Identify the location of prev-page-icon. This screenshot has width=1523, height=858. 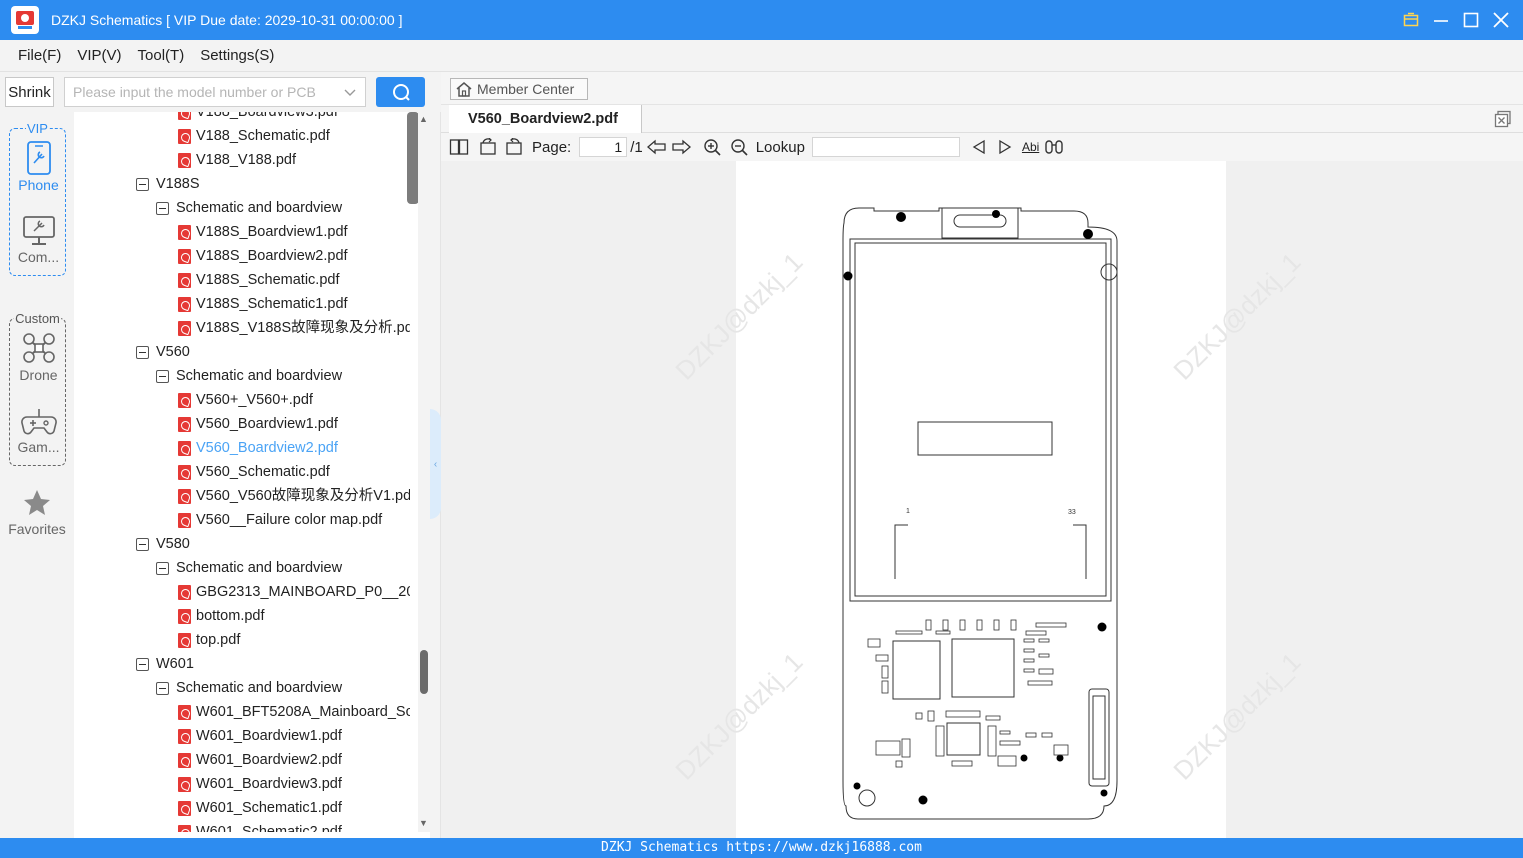
(656, 147).